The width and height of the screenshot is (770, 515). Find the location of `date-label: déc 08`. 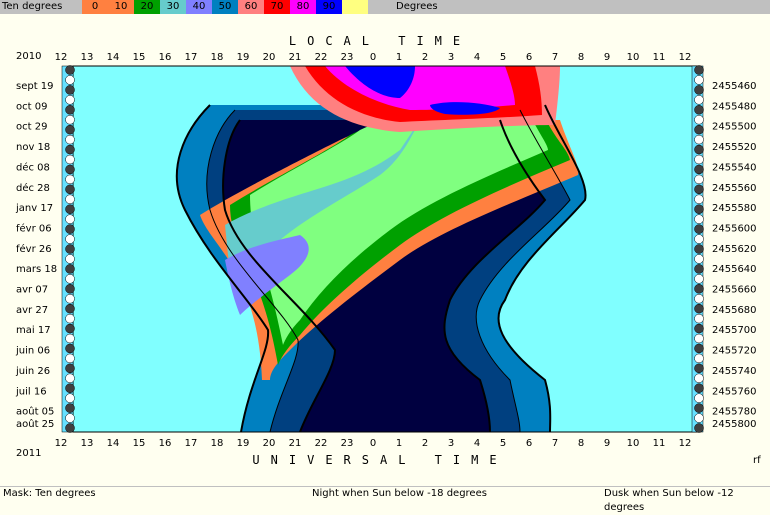

date-label: déc 08 is located at coordinates (33, 167).